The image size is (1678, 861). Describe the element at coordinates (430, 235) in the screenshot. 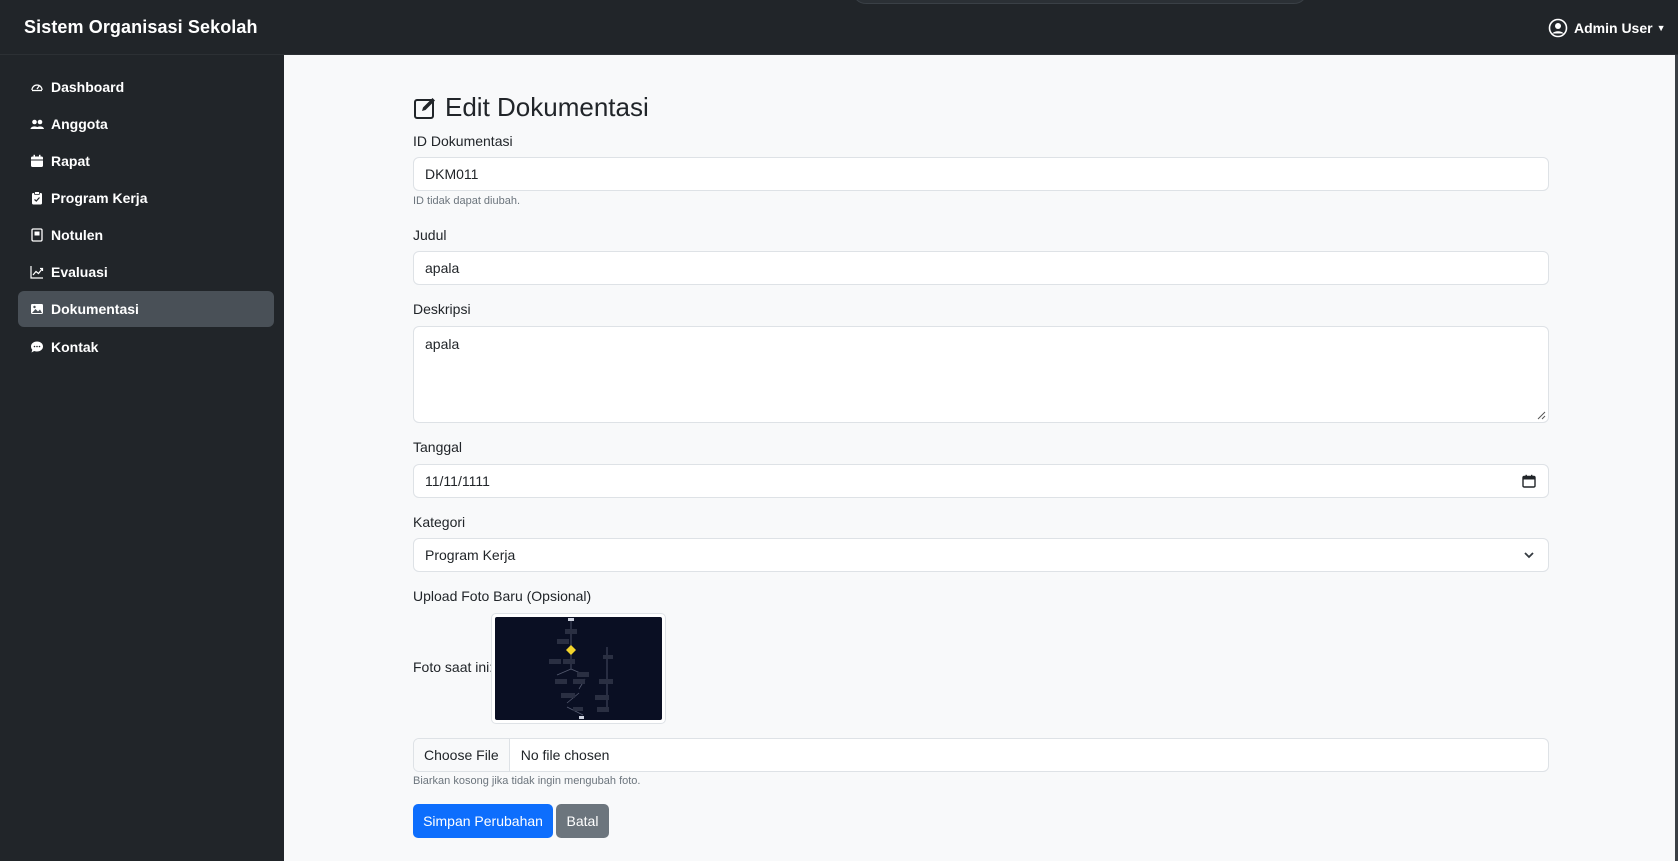

I see `judul-label: Judul` at that location.